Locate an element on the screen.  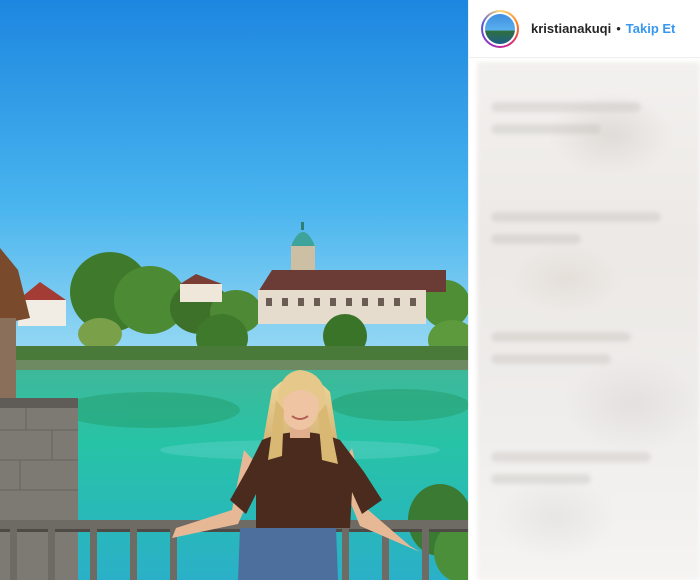
follow-button: Takip Et is located at coordinates (651, 28).